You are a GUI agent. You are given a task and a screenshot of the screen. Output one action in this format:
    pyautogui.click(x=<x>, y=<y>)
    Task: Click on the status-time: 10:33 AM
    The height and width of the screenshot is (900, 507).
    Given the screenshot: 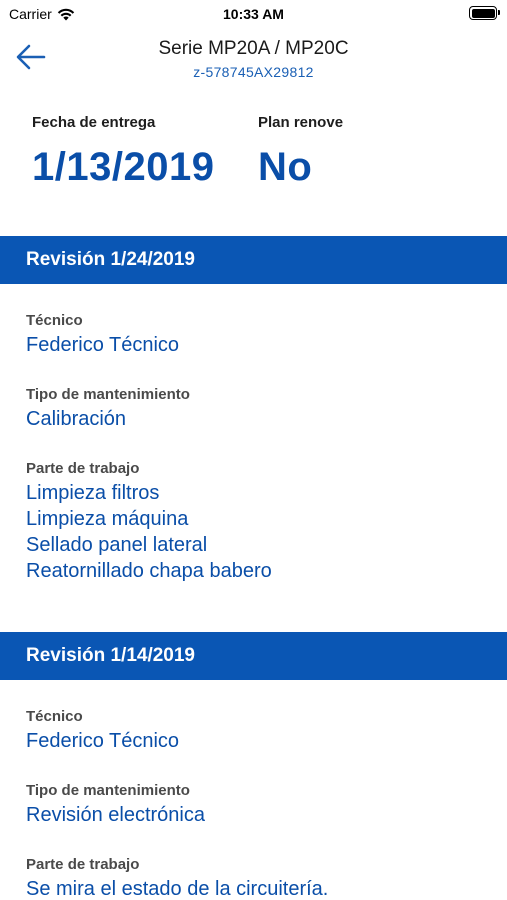 What is the action you would take?
    pyautogui.click(x=253, y=14)
    